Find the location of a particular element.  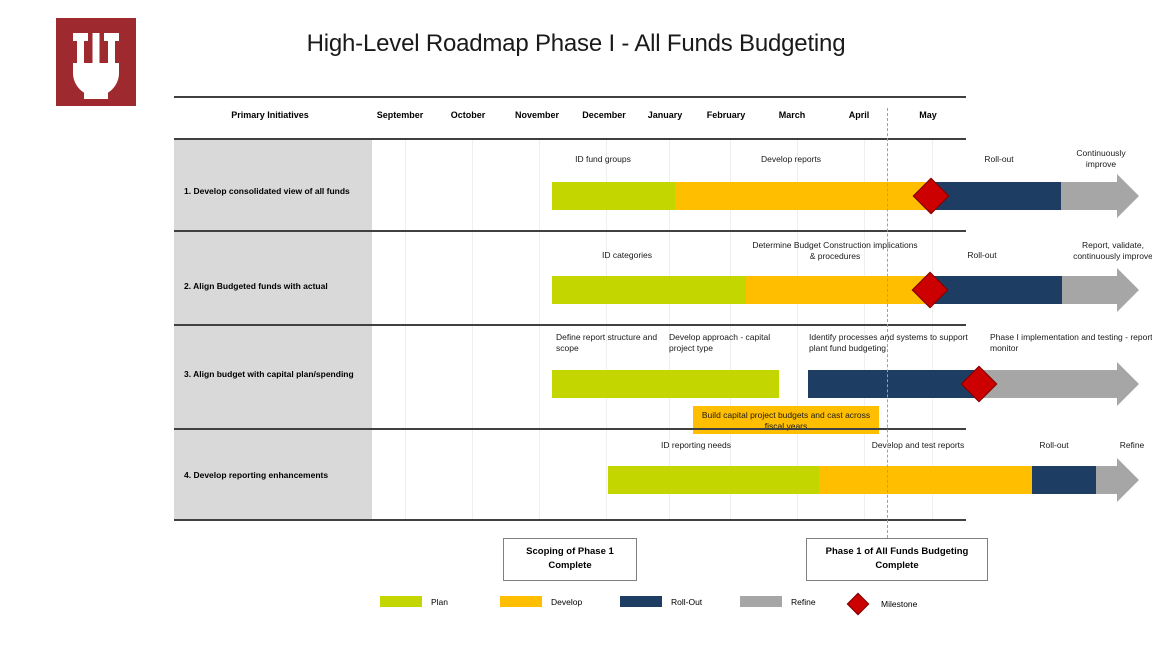

legend-item-rollout: Roll-Out is located at coordinates (661, 601).